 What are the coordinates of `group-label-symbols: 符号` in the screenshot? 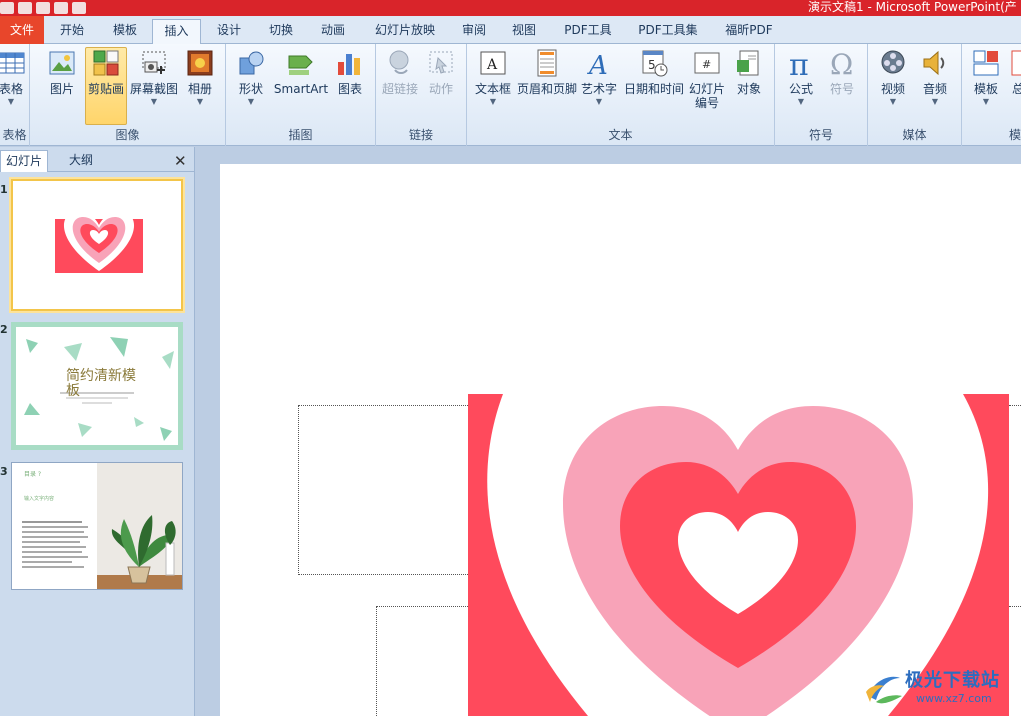 It's located at (820, 135).